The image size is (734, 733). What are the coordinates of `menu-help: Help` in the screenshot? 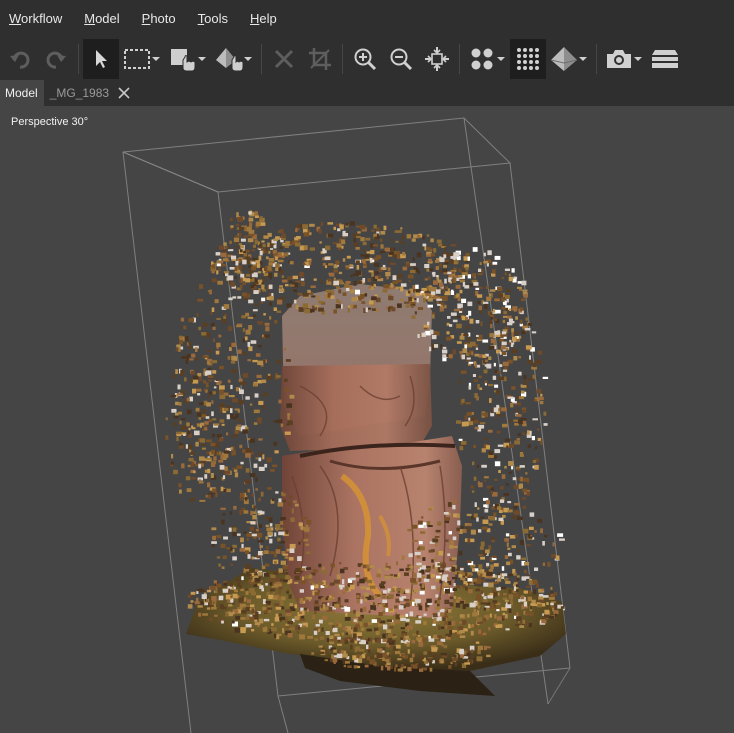 It's located at (266, 18).